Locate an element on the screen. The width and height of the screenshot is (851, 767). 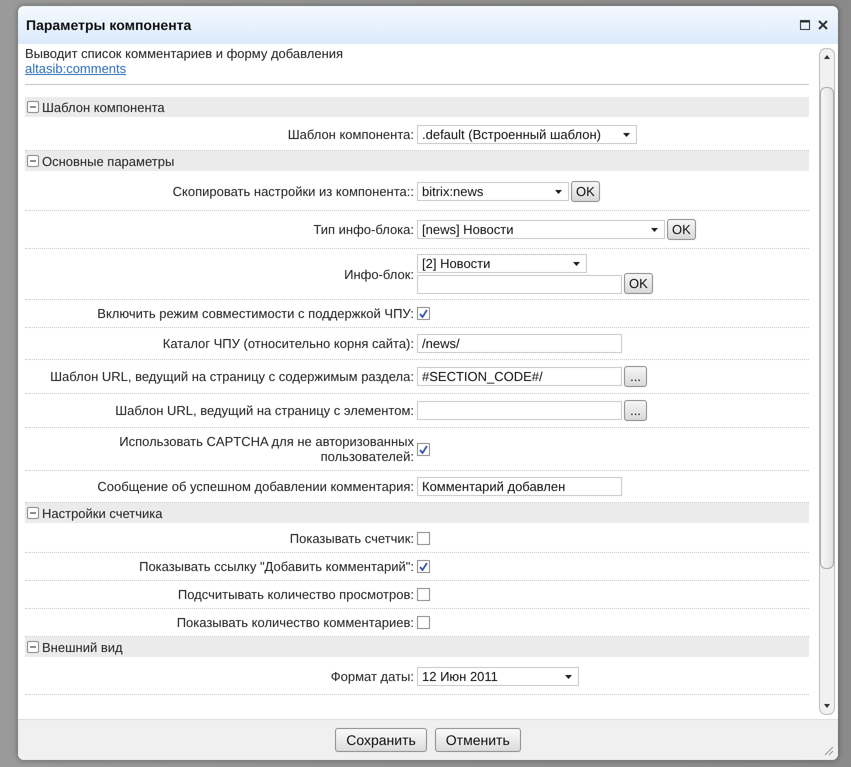
scrollbar is located at coordinates (827, 381).